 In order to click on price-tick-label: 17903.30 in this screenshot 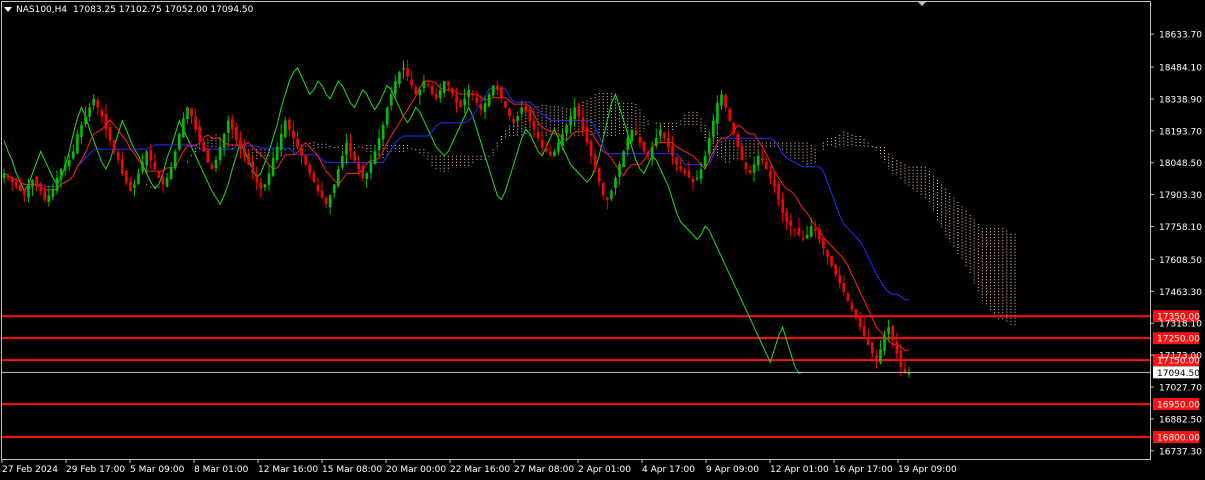, I will do `click(1180, 196)`.